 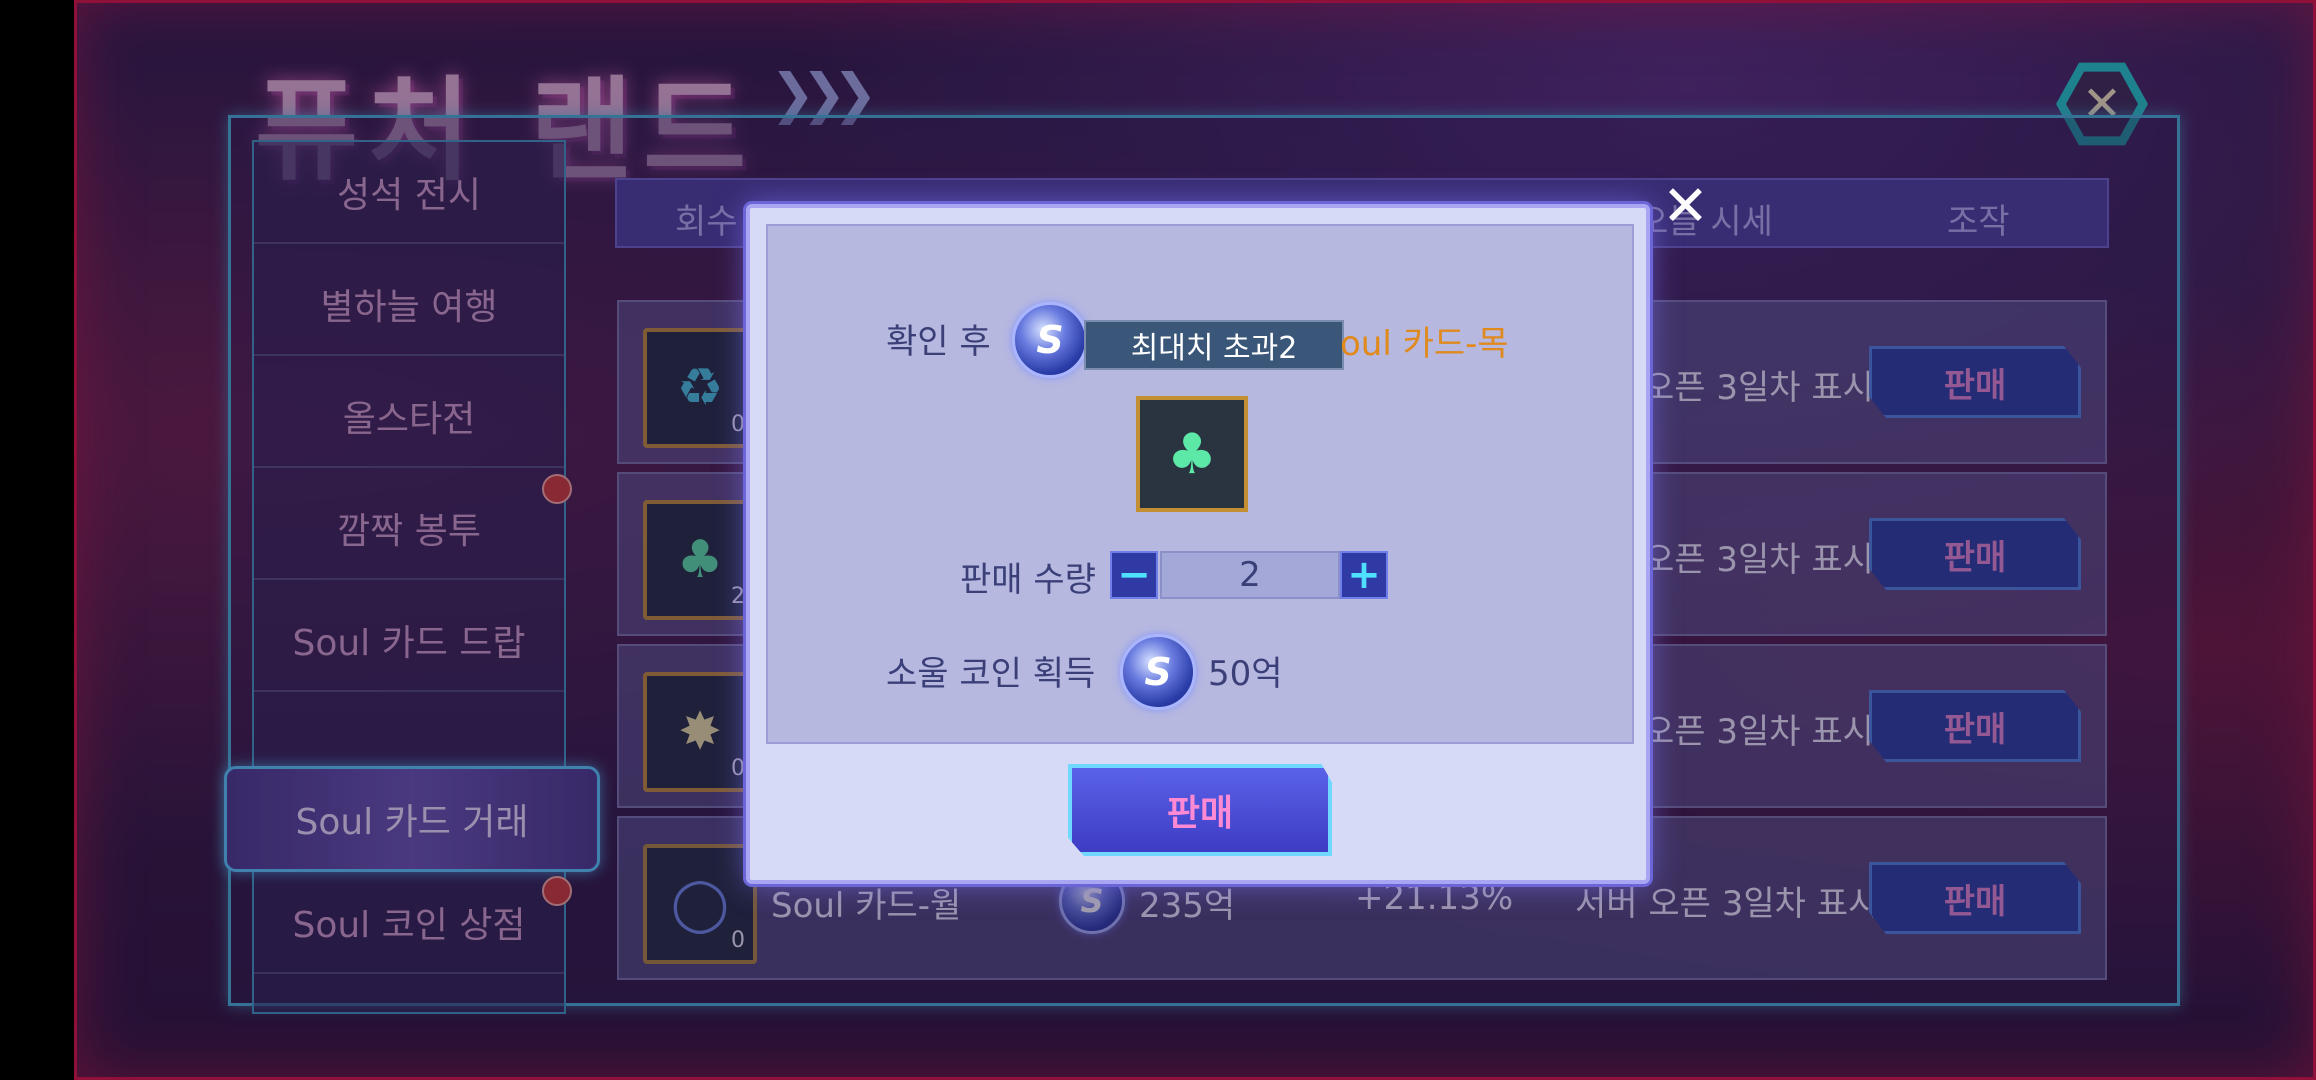 I want to click on increase-quantity-button: +, so click(x=1364, y=575).